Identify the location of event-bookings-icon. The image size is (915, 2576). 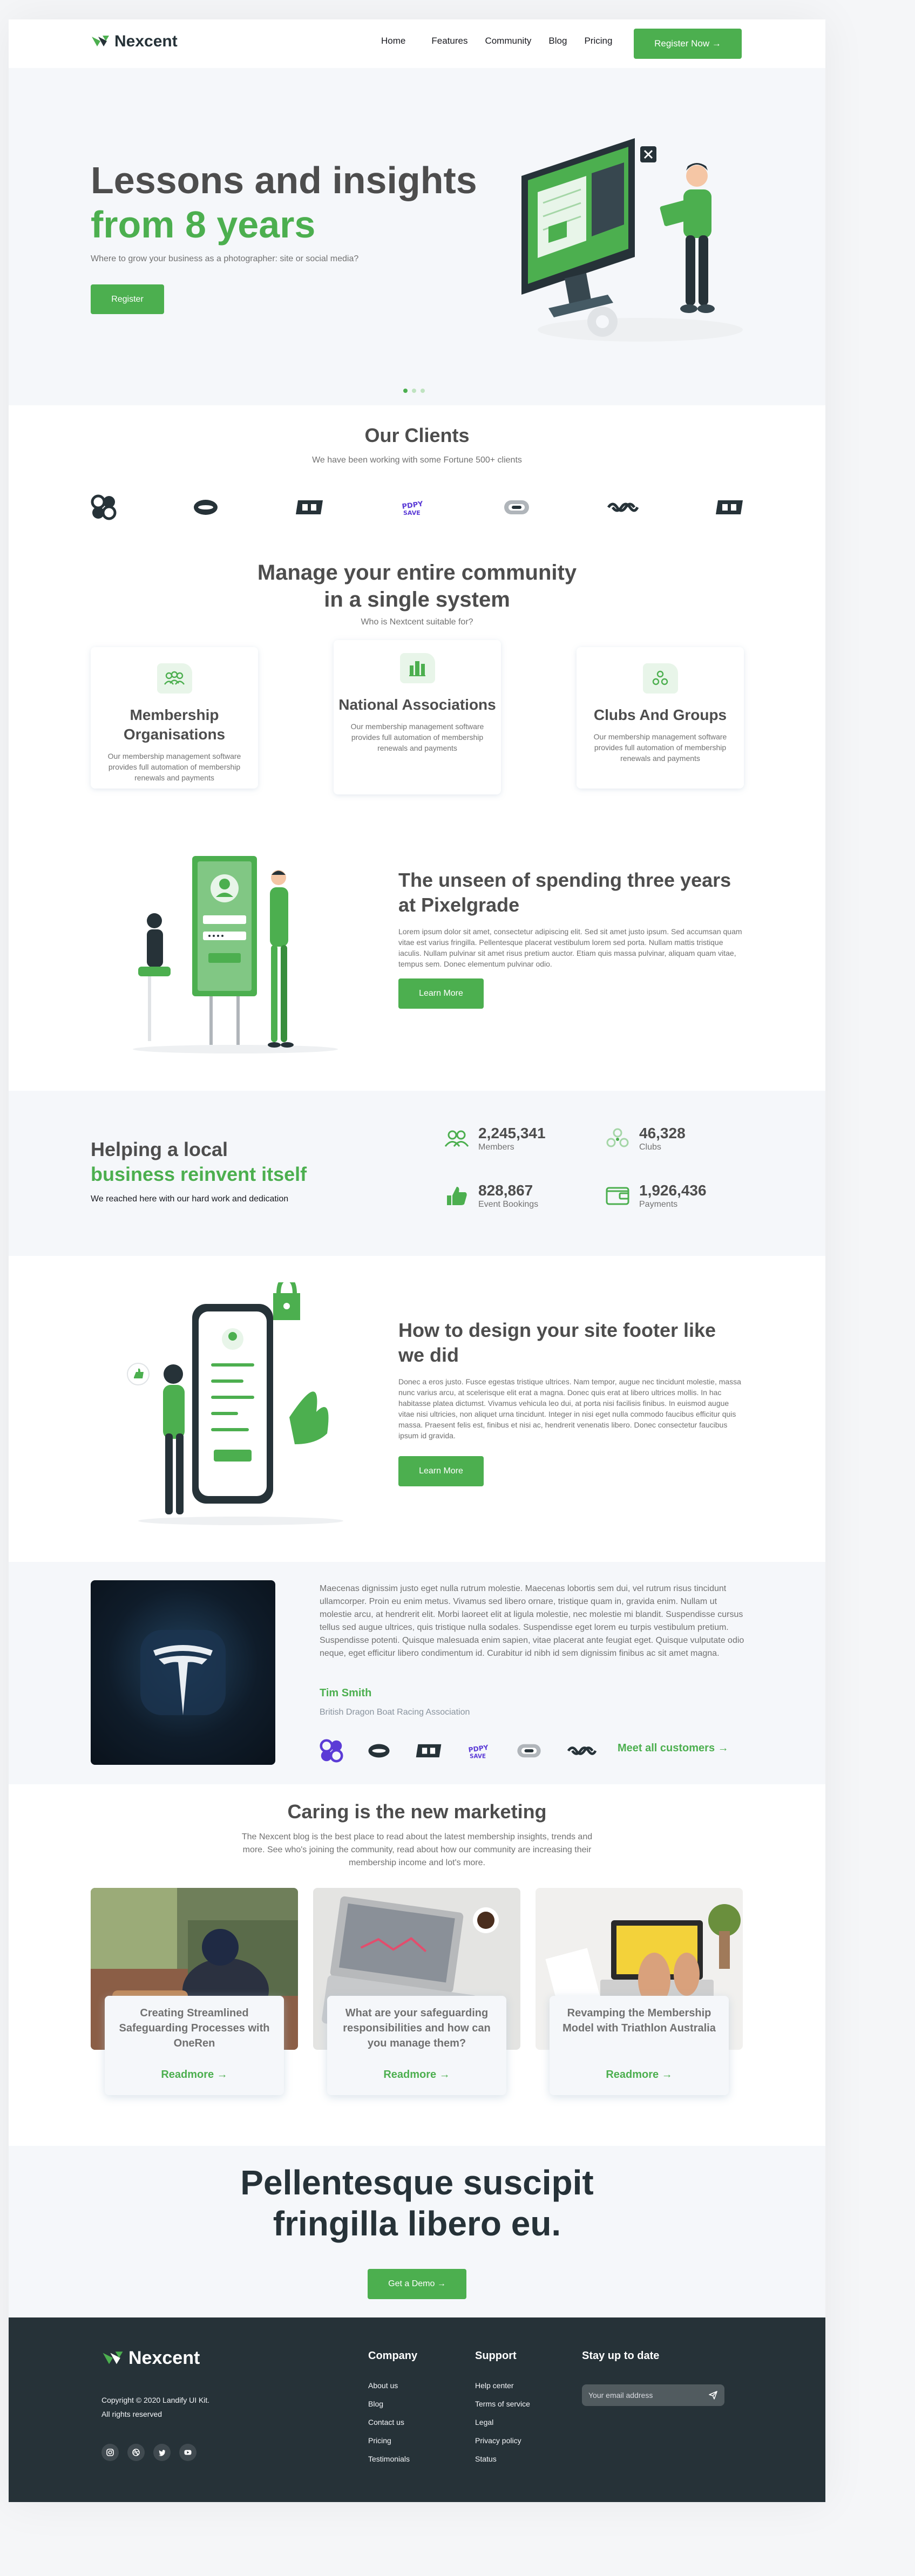
(457, 1196).